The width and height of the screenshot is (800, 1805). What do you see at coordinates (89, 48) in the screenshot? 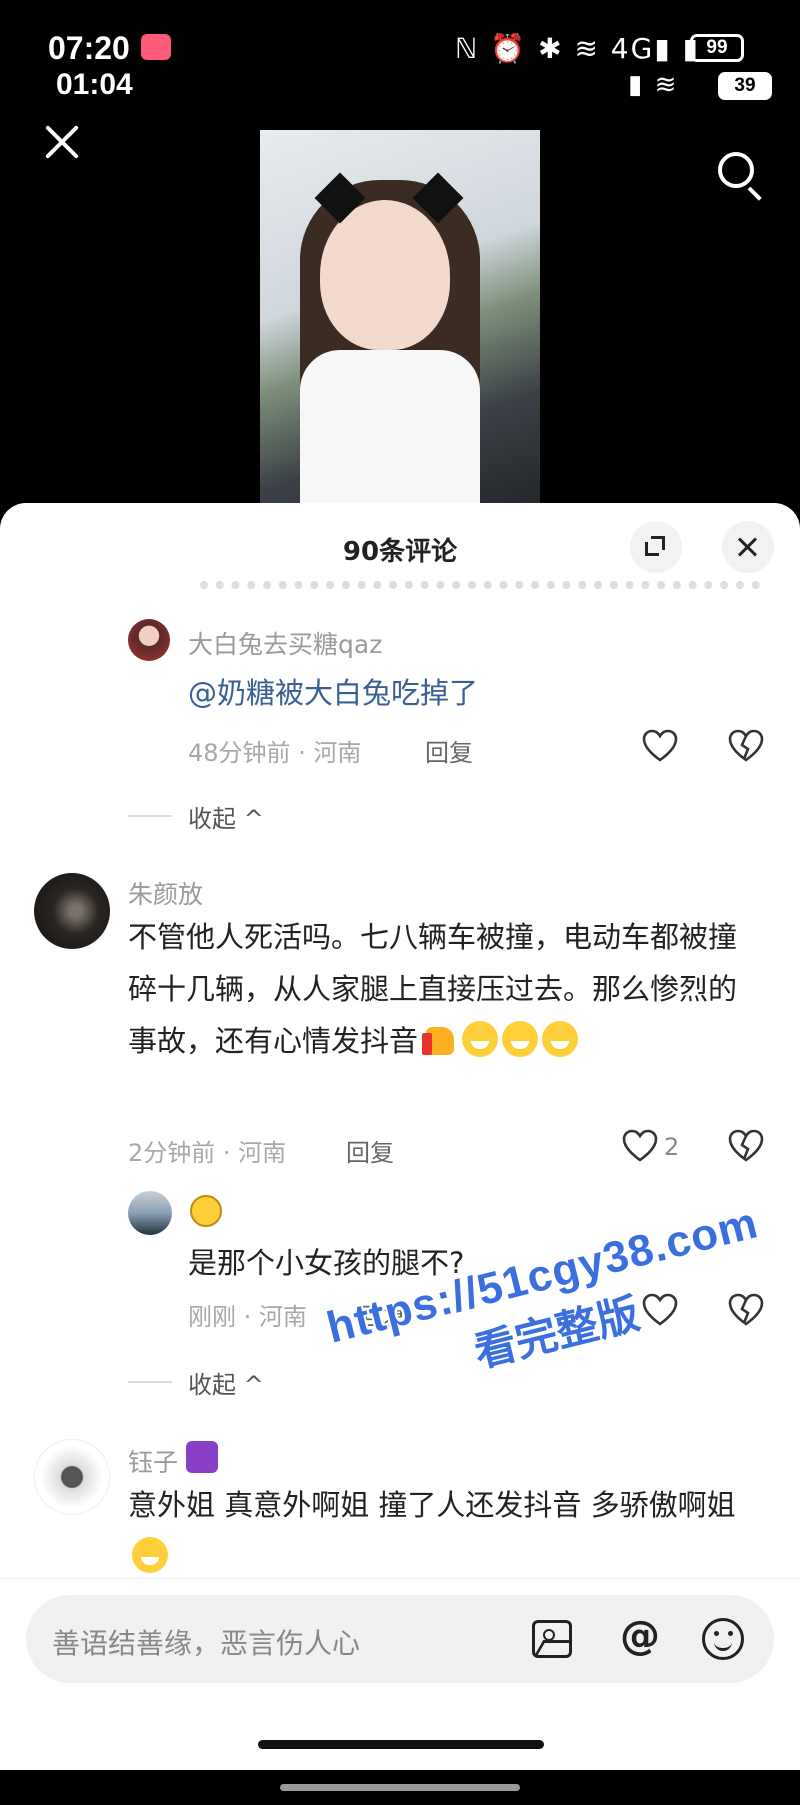
I see `status-time: 07:20` at bounding box center [89, 48].